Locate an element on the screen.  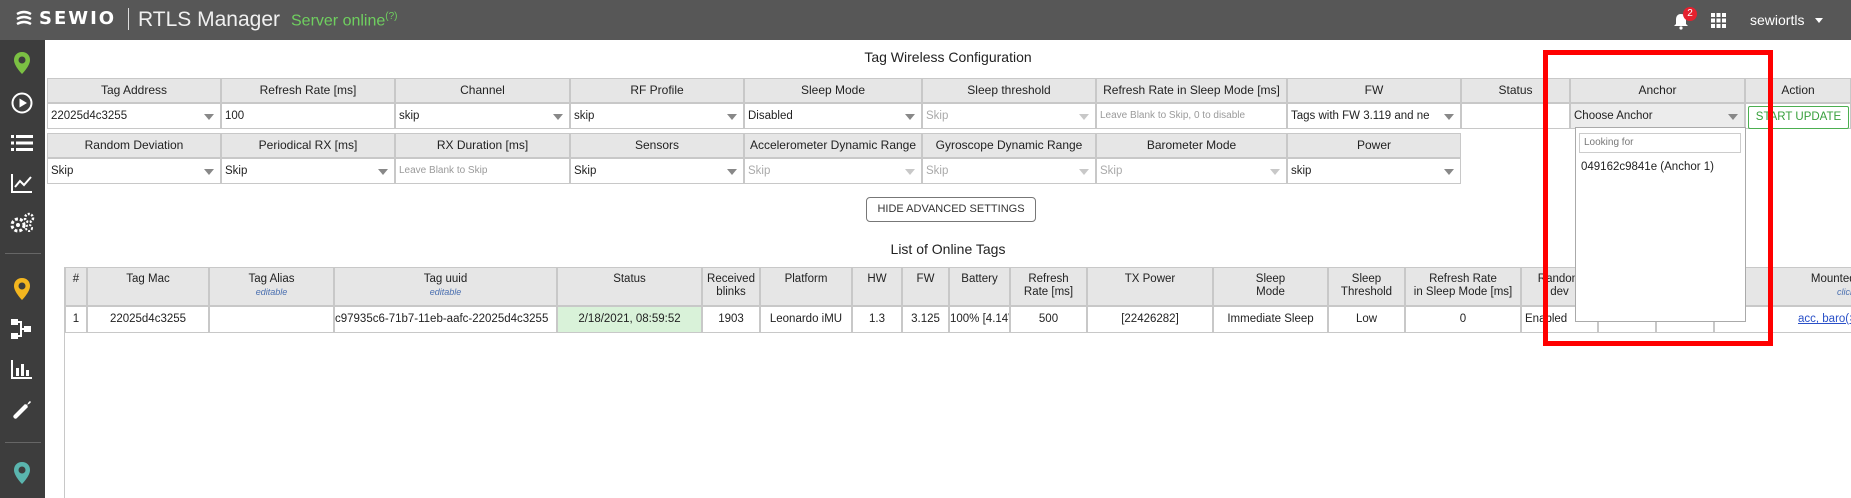
gyroscope-range-value: Skip is located at coordinates (937, 171).